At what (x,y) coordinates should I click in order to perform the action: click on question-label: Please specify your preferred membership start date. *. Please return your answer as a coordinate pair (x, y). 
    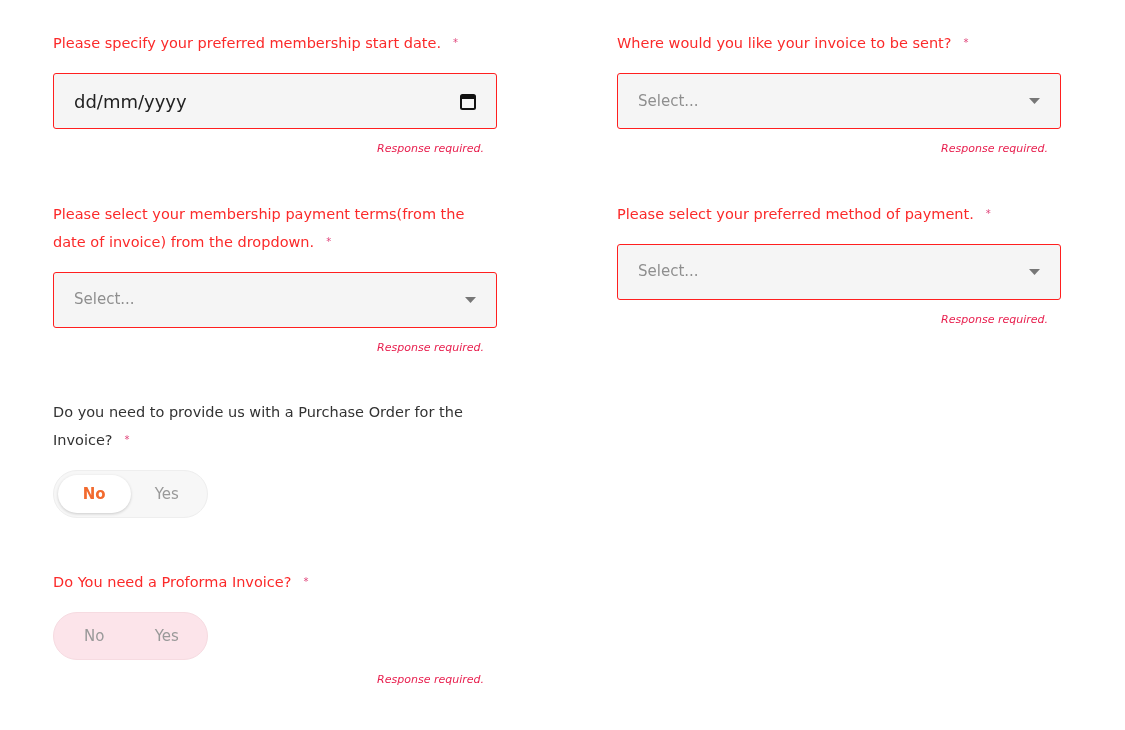
    Looking at the image, I should click on (256, 43).